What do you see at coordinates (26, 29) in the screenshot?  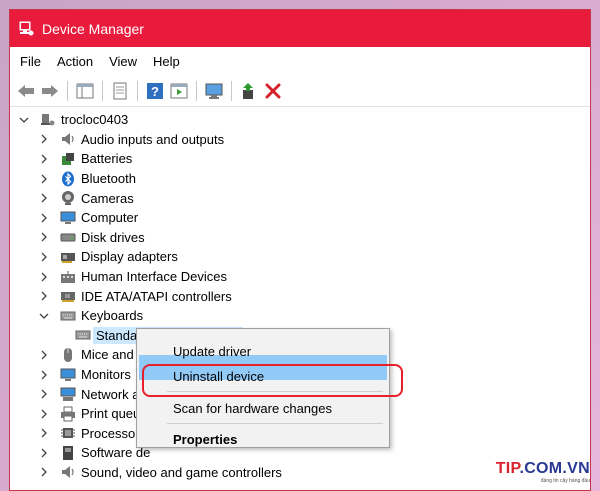 I see `device-manager-icon` at bounding box center [26, 29].